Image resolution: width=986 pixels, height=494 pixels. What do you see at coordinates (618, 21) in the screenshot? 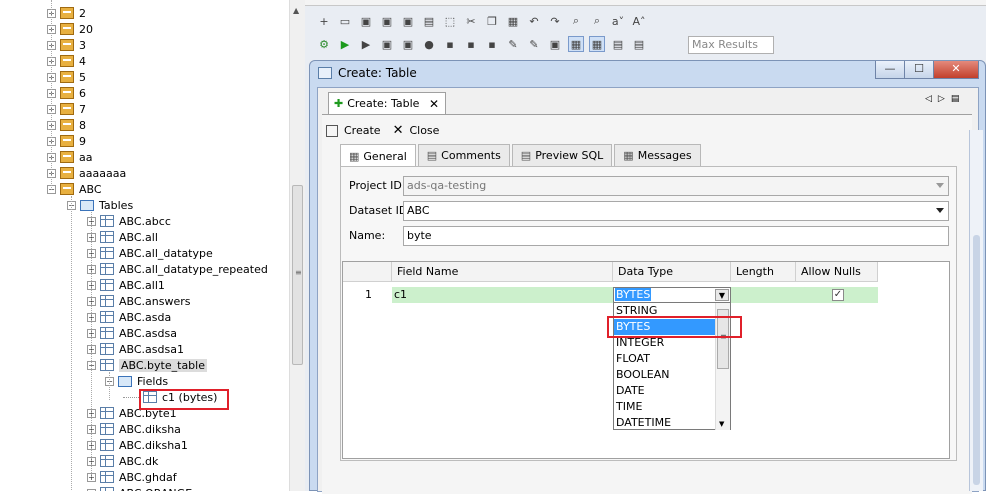
I see `decrease-font-icon: a˅` at bounding box center [618, 21].